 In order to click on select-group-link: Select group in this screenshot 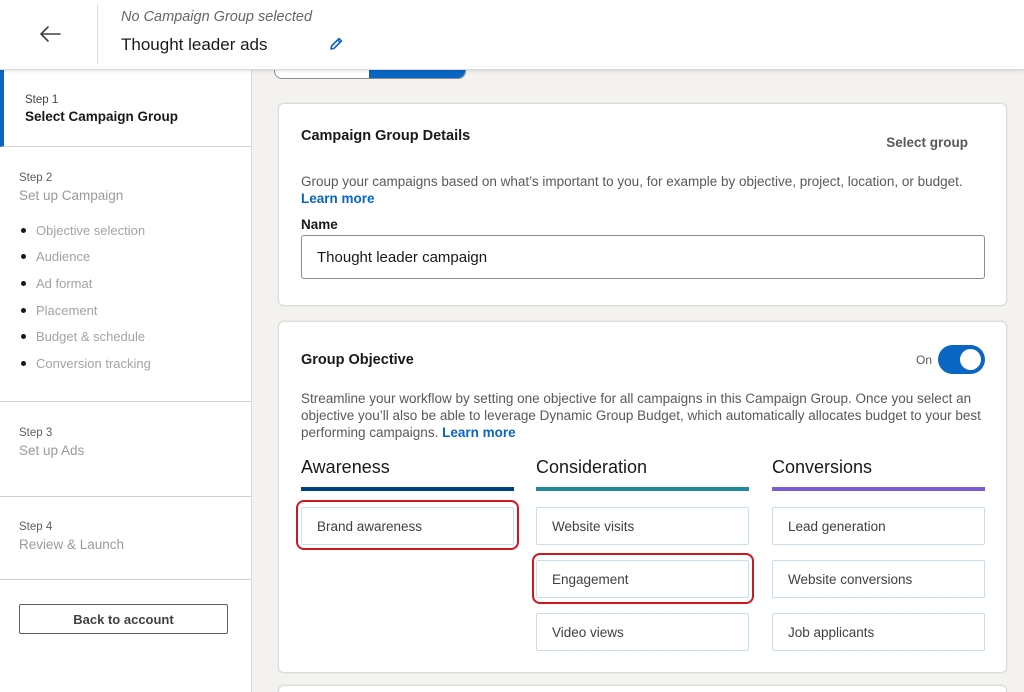, I will do `click(927, 142)`.